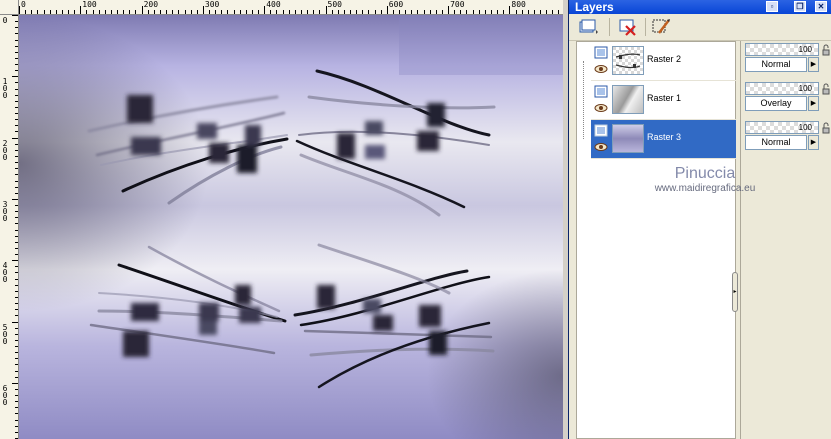 The height and width of the screenshot is (439, 831). I want to click on ruler-label: 6 0 0, so click(5, 395).